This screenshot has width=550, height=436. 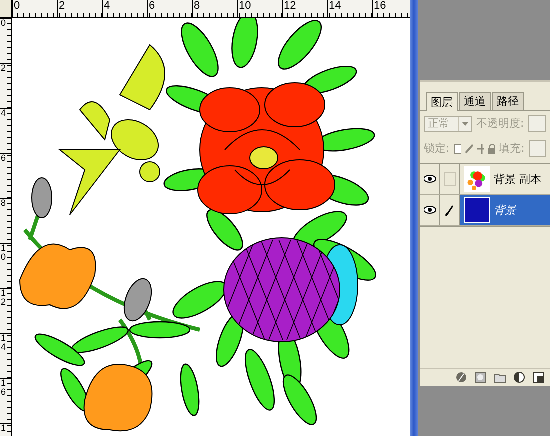 I want to click on layer-row: 背景 副本, so click(x=485, y=179).